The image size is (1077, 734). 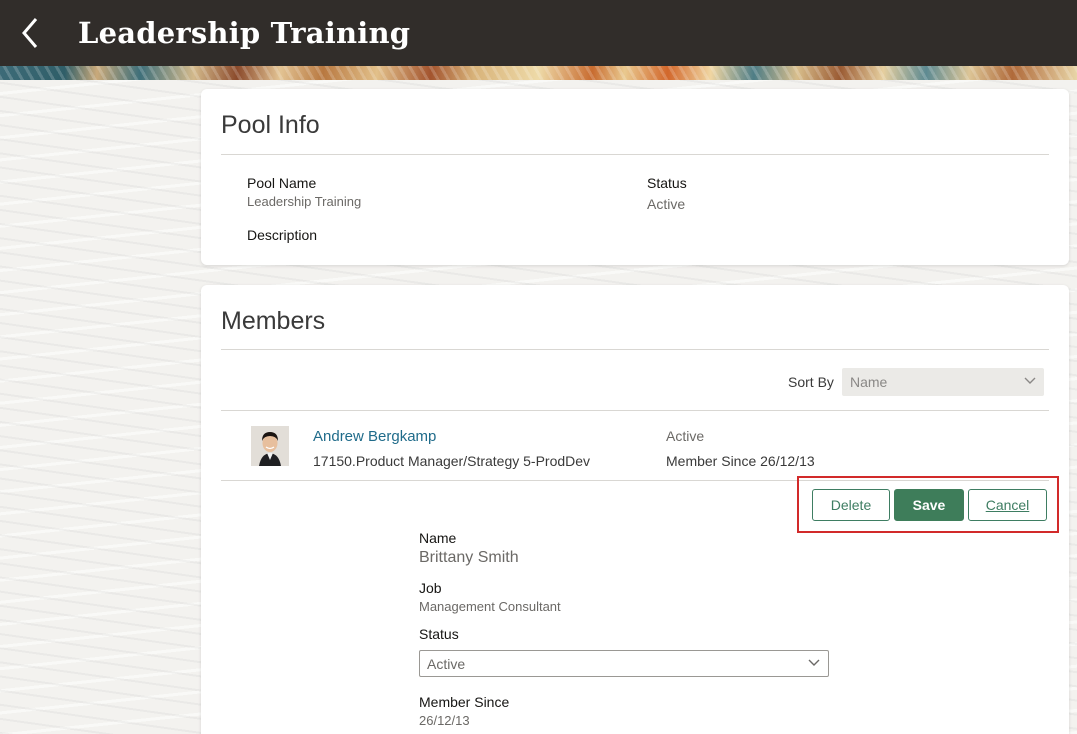 What do you see at coordinates (273, 321) in the screenshot?
I see `members-title: Members` at bounding box center [273, 321].